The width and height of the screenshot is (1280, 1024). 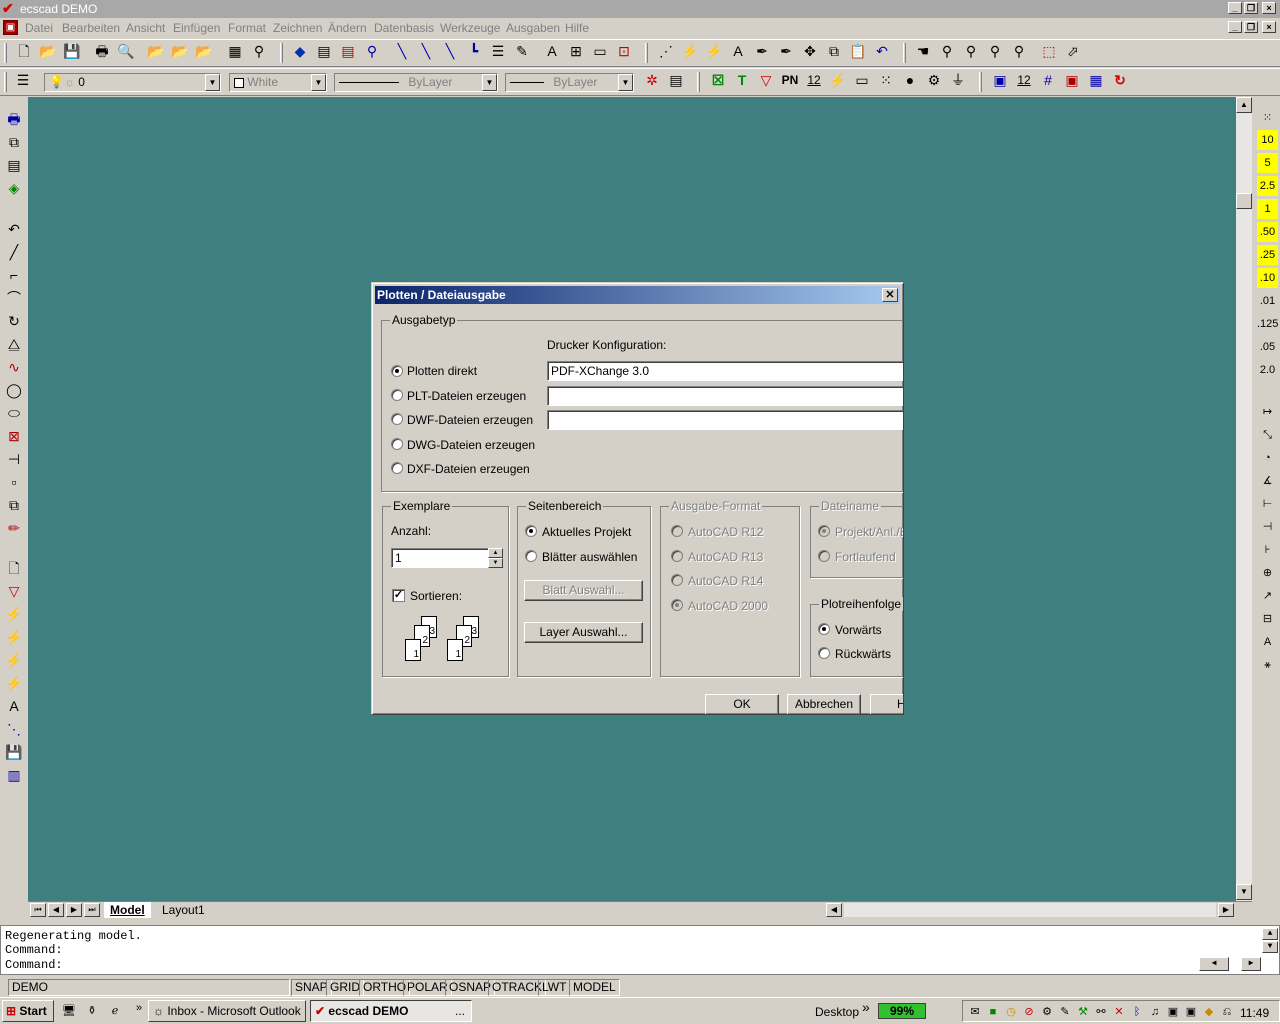 I want to click on tab-prev-icon: ◀, so click(x=56, y=910).